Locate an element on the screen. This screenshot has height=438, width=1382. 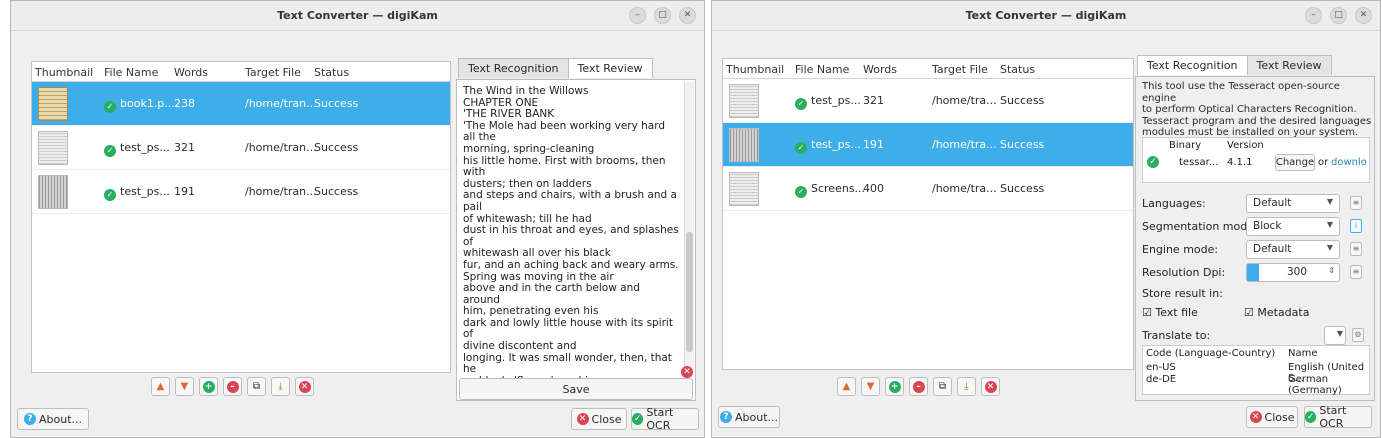
info-icon: i is located at coordinates (1356, 226).